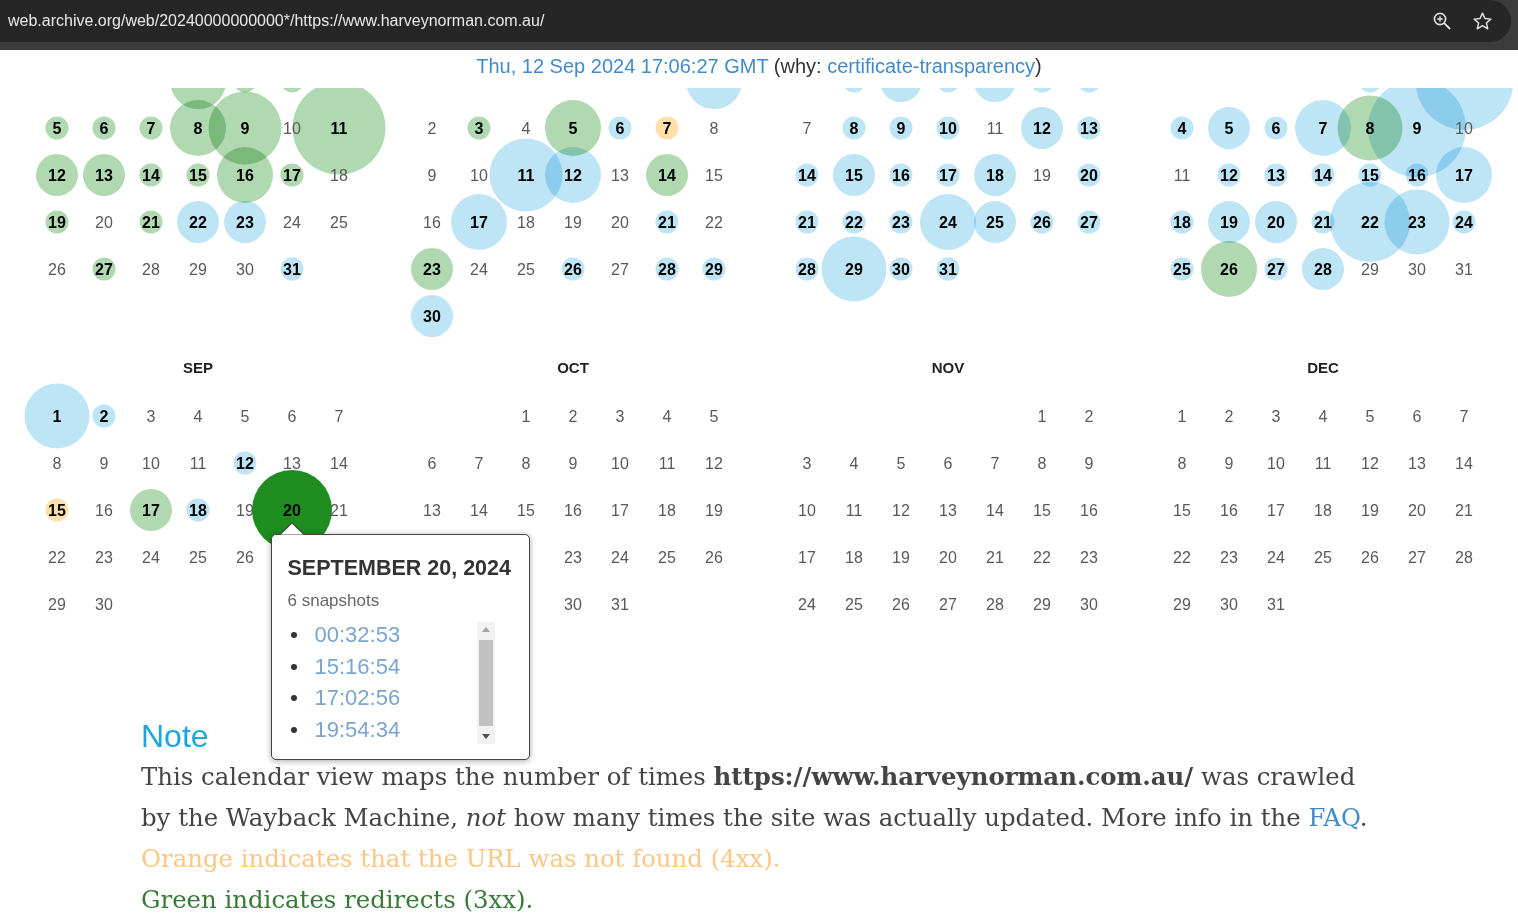 Image resolution: width=1518 pixels, height=920 pixels. What do you see at coordinates (755, 21) in the screenshot?
I see `address-bar: web.archive.org/web/20240000000000*/https://www.harveynorman.com.au/` at bounding box center [755, 21].